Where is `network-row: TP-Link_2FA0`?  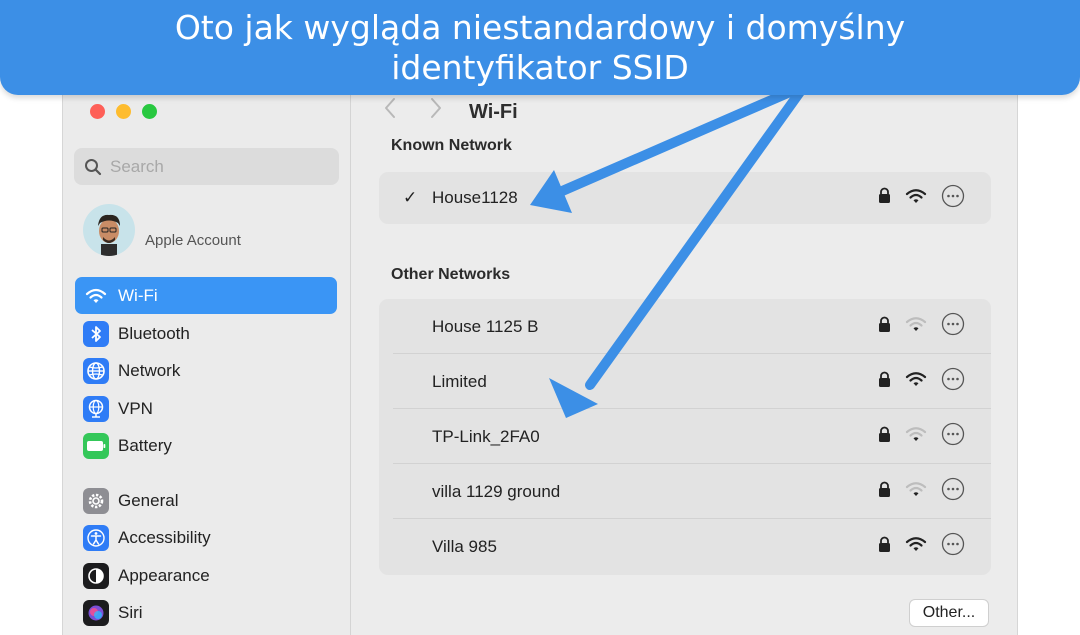 network-row: TP-Link_2FA0 is located at coordinates (685, 436).